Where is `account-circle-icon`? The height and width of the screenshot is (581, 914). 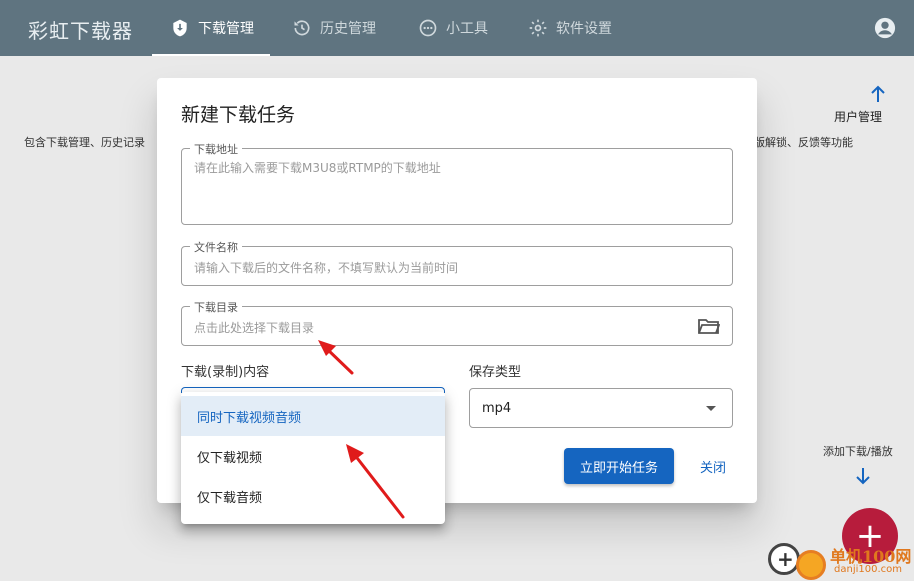 account-circle-icon is located at coordinates (885, 28).